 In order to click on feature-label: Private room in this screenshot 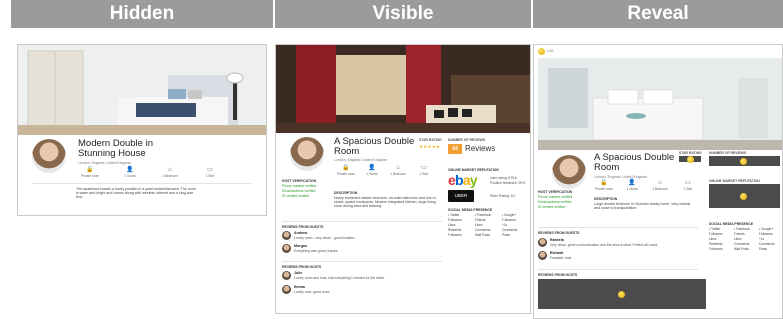, I will do `click(604, 189)`.